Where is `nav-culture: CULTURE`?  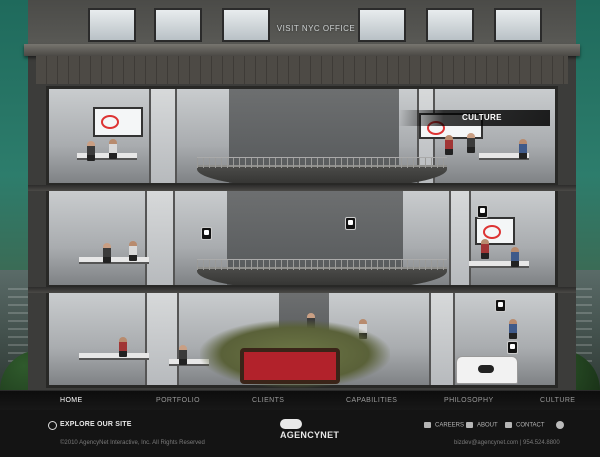 nav-culture: CULTURE is located at coordinates (557, 400).